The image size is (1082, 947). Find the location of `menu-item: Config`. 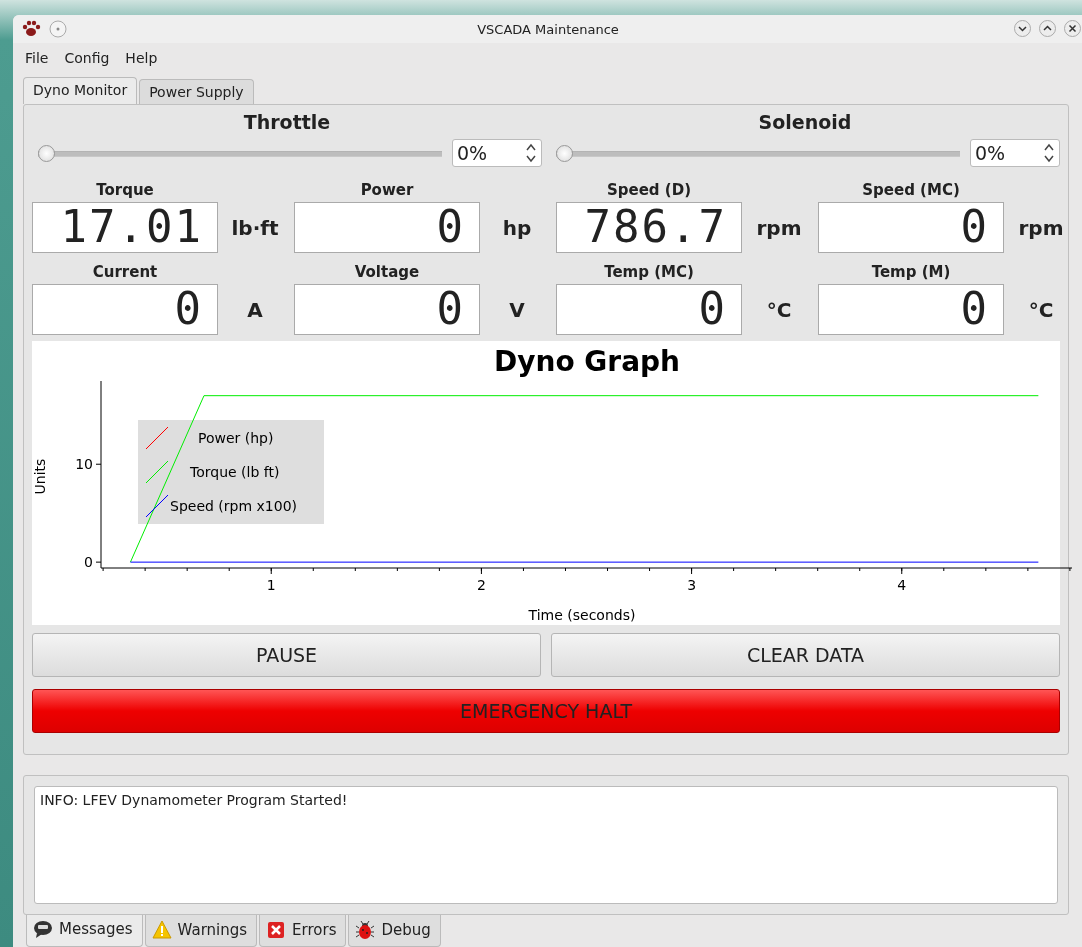

menu-item: Config is located at coordinates (87, 58).